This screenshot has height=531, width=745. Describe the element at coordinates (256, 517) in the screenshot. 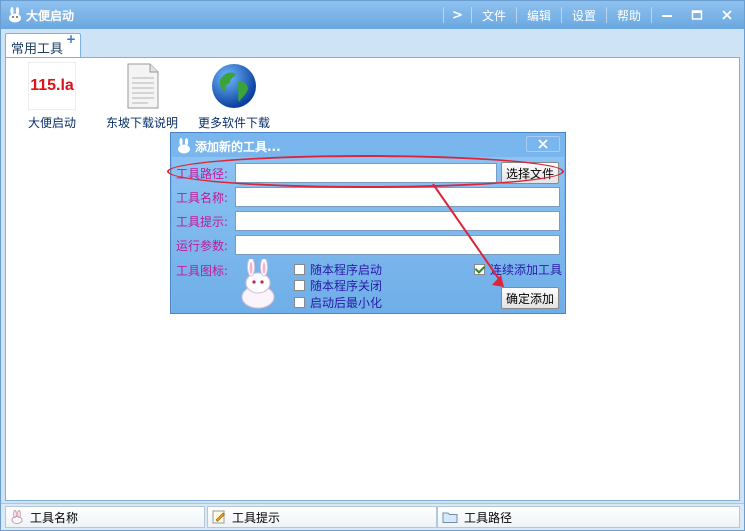

I see `status-label: 工具提示` at that location.